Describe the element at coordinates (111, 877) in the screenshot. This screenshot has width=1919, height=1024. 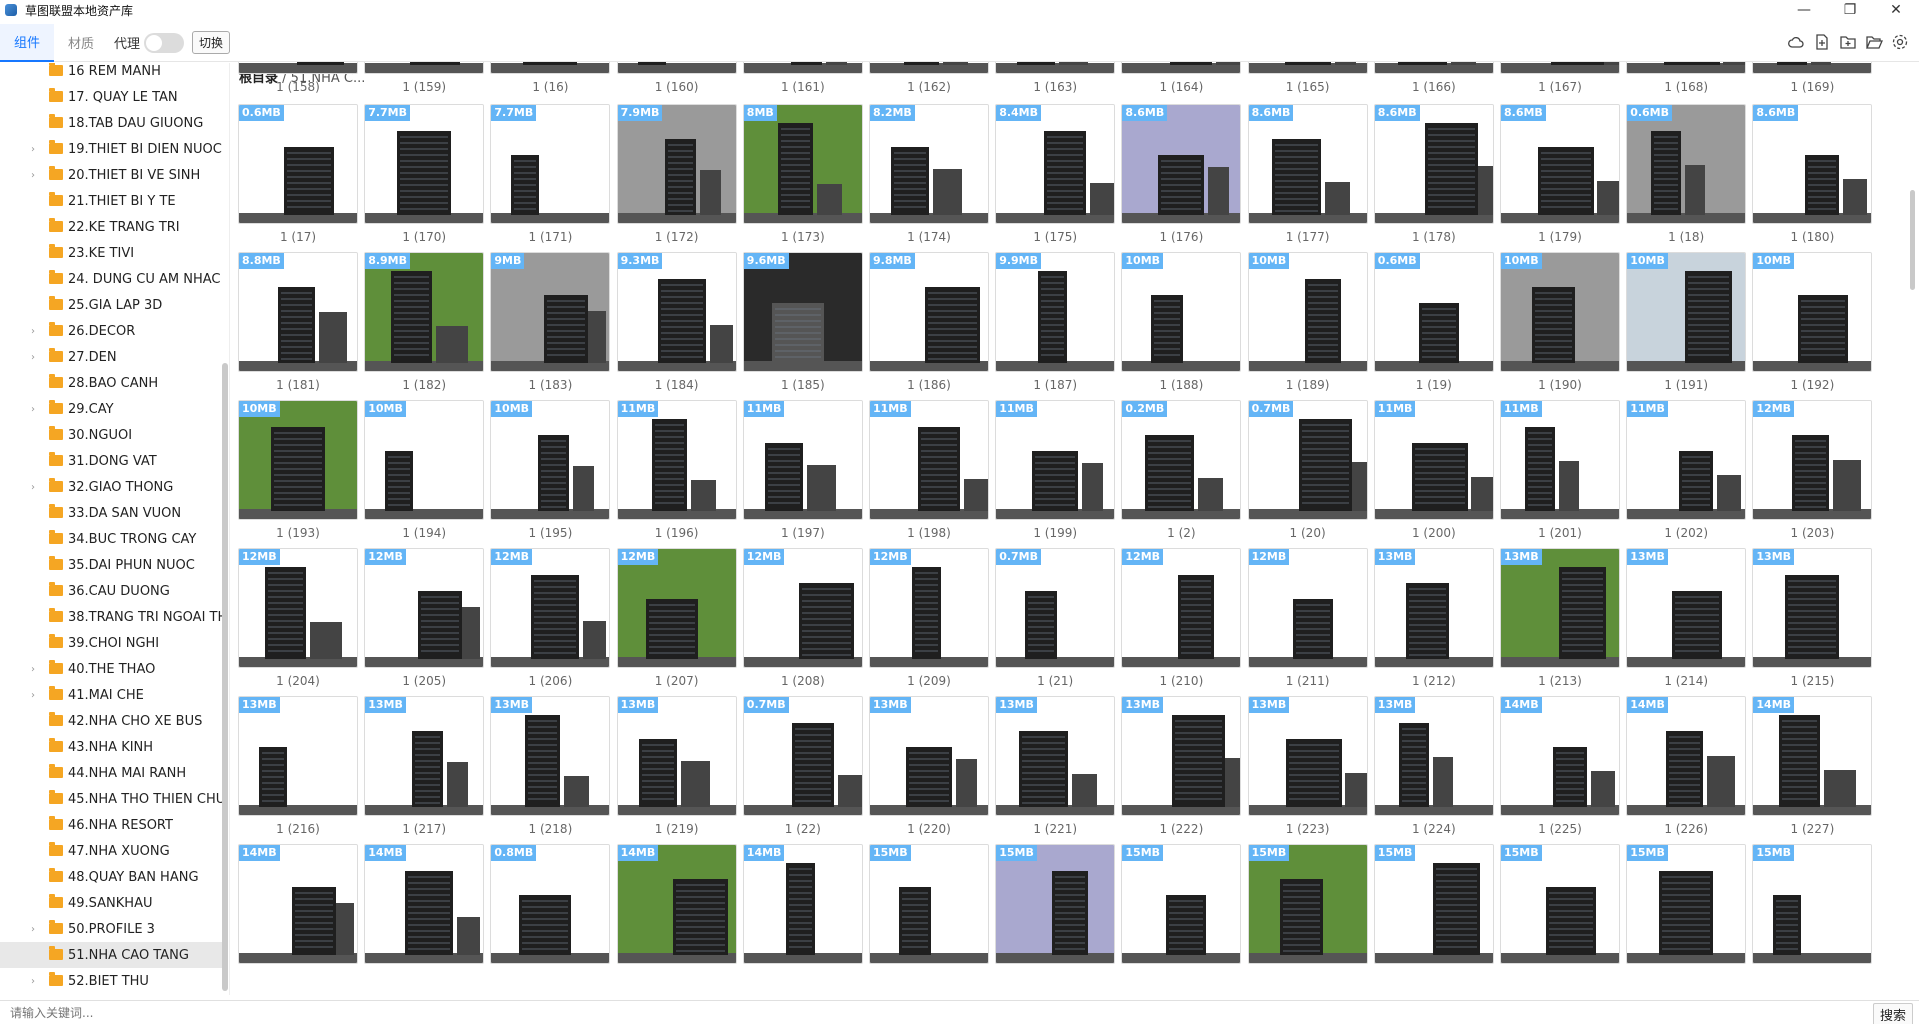
I see `sidebar-folder-item: 48.QUAY BAN HANG` at that location.